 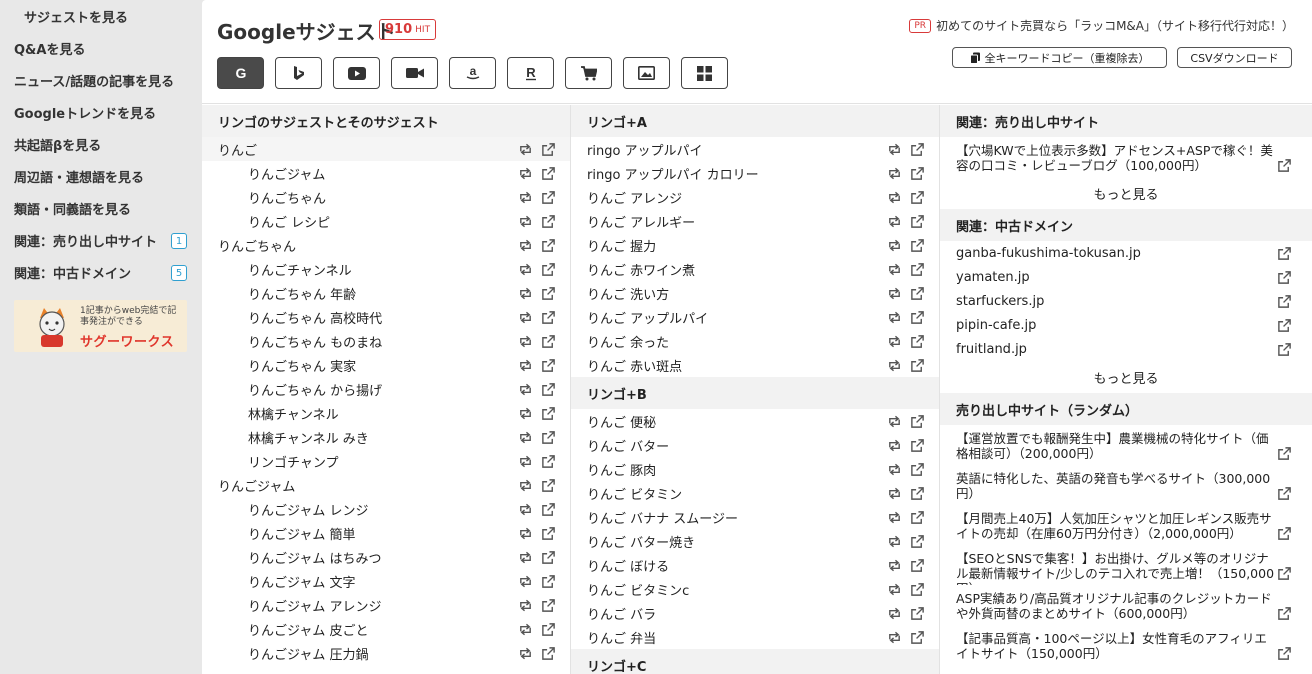 What do you see at coordinates (755, 149) in the screenshot?
I see `keyword-row: ringo アップルパイ` at bounding box center [755, 149].